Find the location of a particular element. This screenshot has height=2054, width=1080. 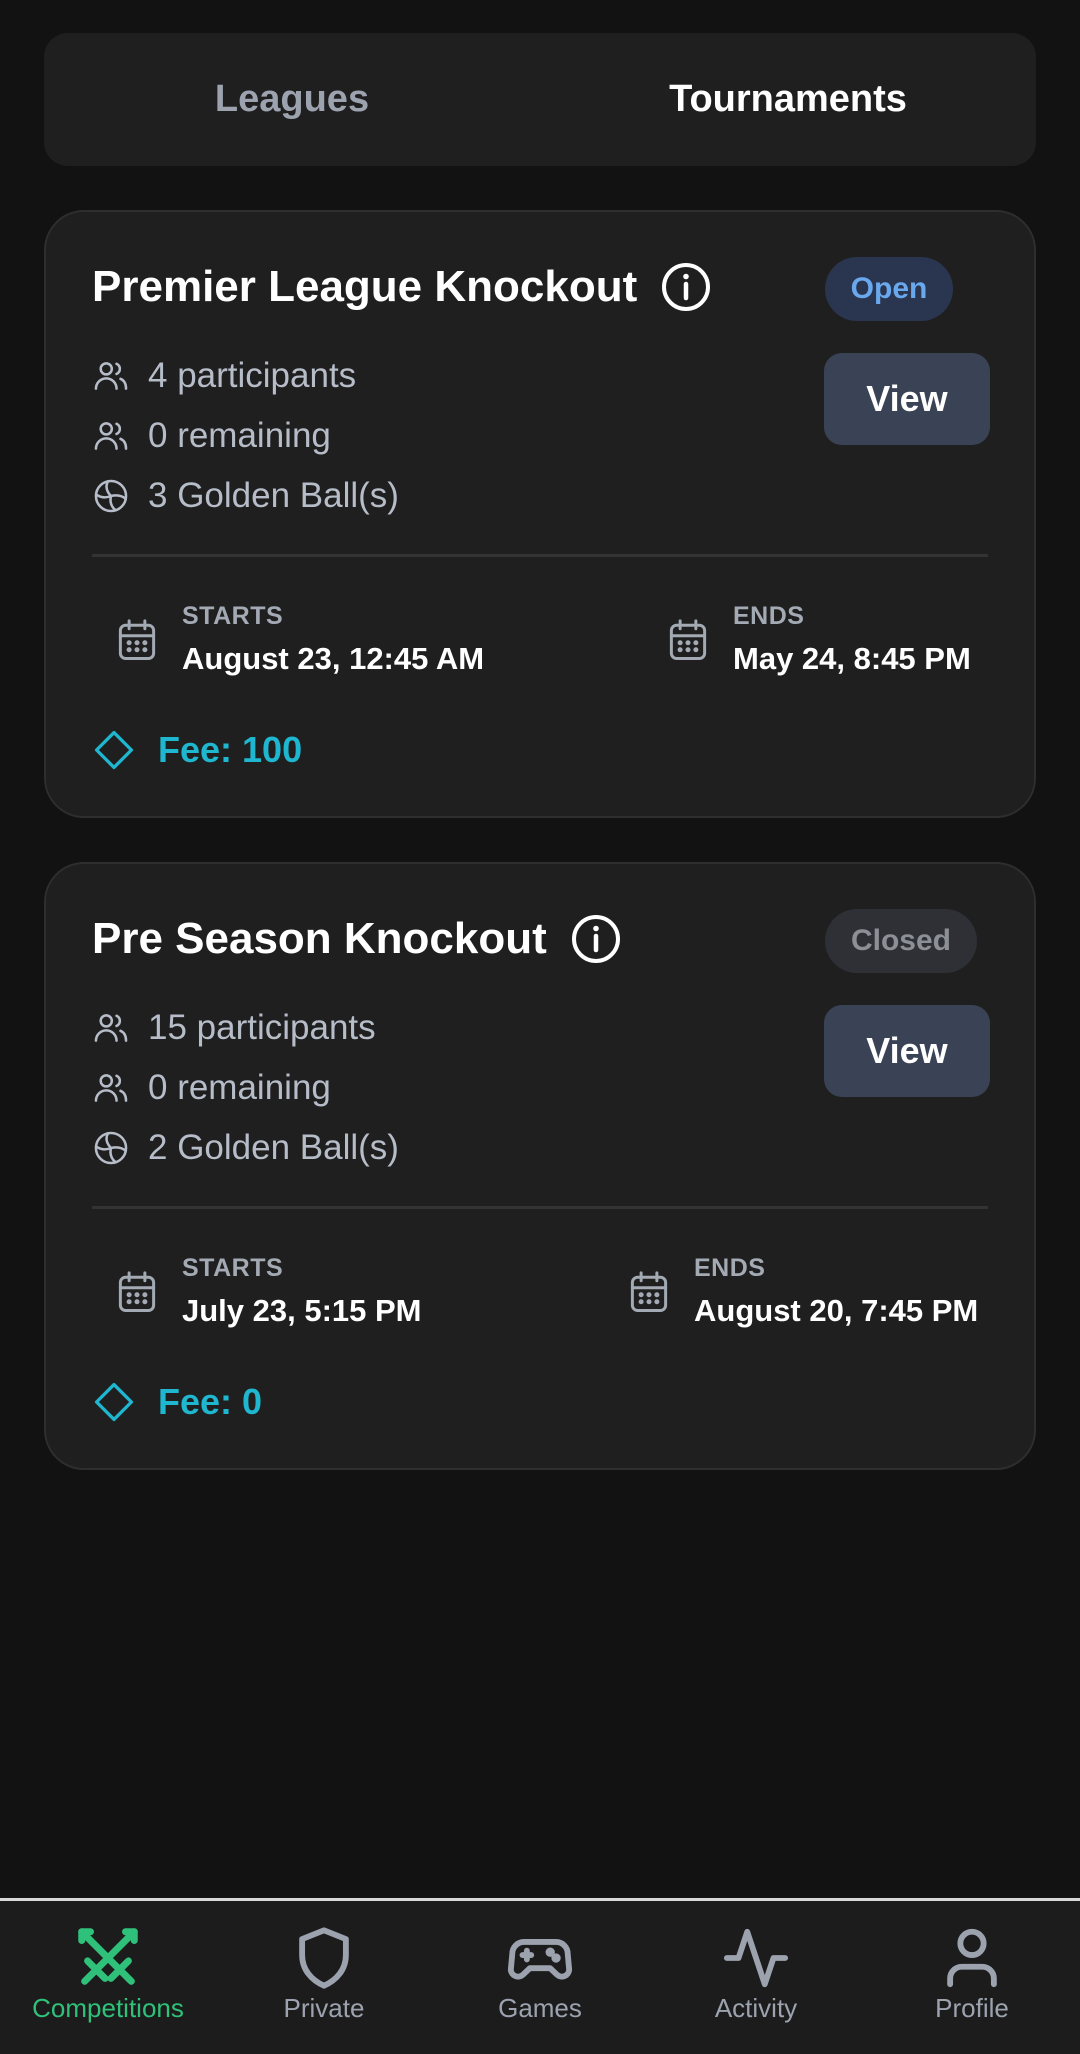

end-date-text: ENDS August 20, 7:45 PM is located at coordinates (836, 1291).